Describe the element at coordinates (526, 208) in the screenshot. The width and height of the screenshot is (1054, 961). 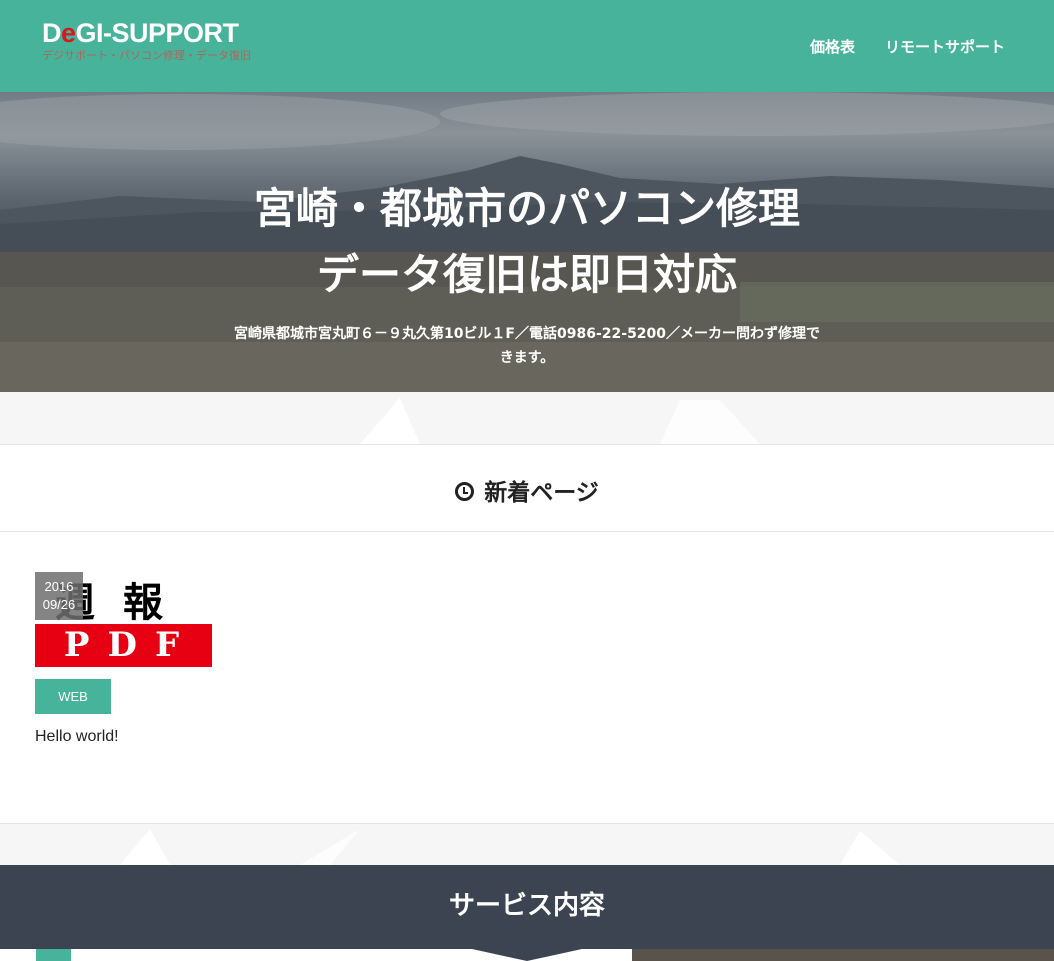
I see `hero-title-line-1: 宮崎・都城市のパソコン修理` at that location.